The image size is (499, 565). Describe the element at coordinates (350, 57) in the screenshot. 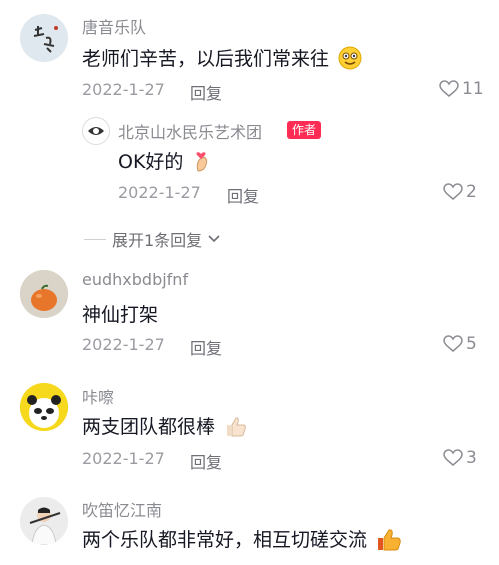

I see `smiling-face-icon` at that location.